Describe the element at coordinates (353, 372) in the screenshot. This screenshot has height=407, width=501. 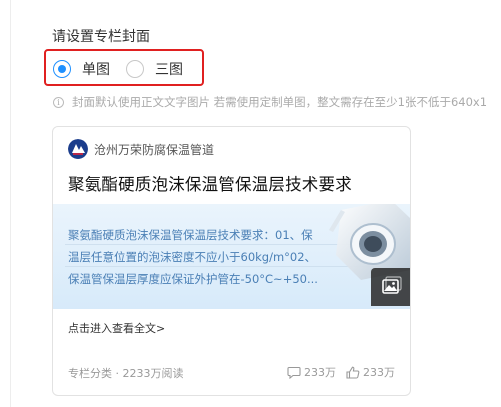
I see `thumbs-up-icon` at that location.